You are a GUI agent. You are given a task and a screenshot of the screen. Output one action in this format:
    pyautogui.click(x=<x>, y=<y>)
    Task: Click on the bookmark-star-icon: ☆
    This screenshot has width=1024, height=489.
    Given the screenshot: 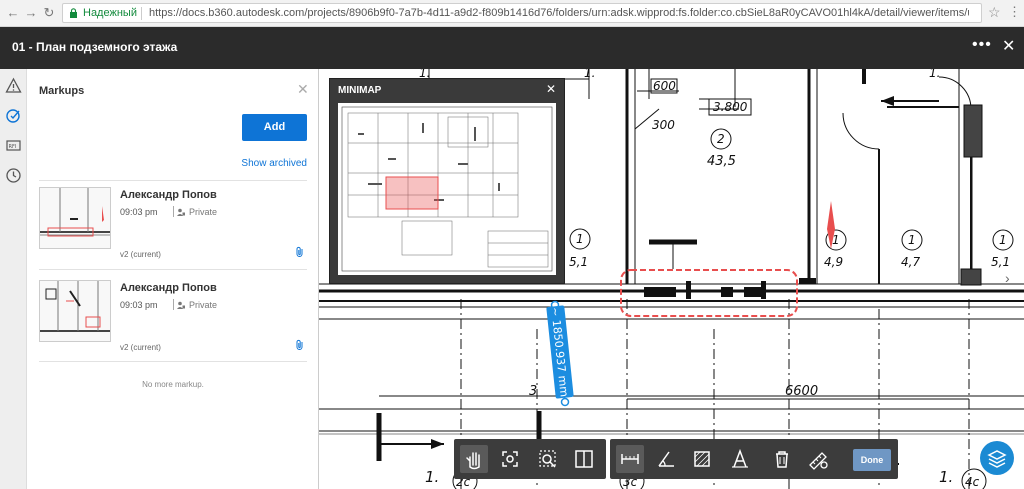 What is the action you would take?
    pyautogui.click(x=994, y=12)
    